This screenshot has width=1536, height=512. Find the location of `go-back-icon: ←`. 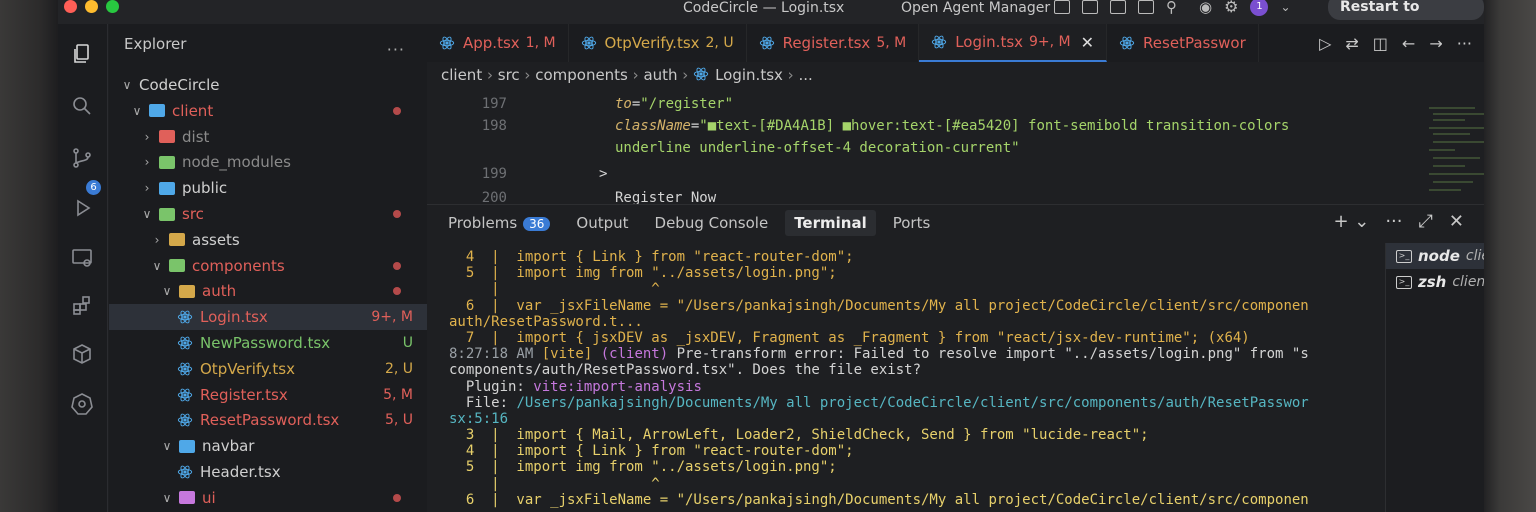

go-back-icon: ← is located at coordinates (1408, 43).